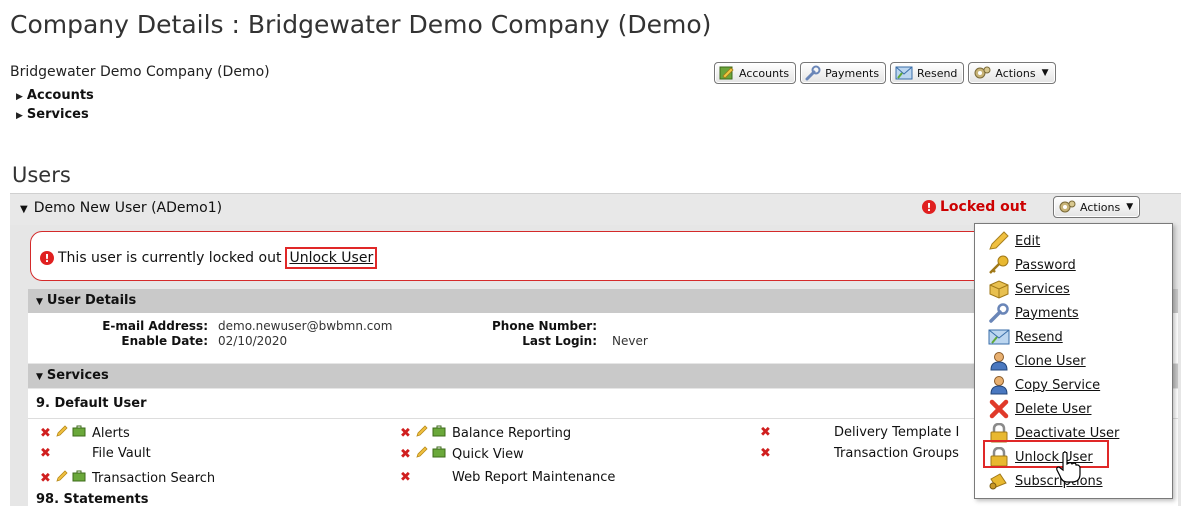  I want to click on service-item: ✖ File Vault, so click(95, 453).